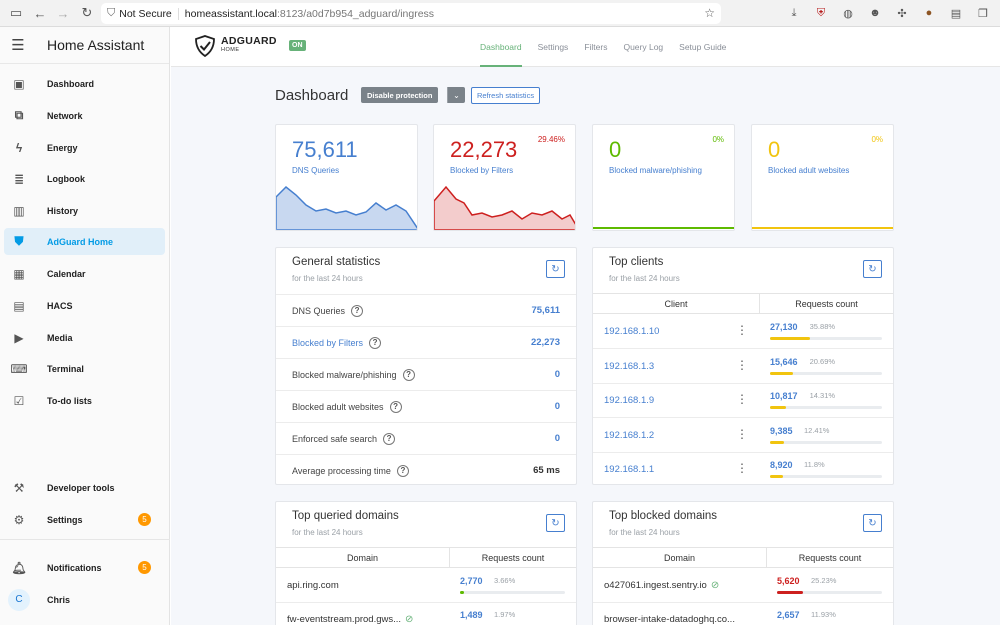 The image size is (1000, 625). What do you see at coordinates (983, 13) in the screenshot?
I see `copy-icon: ❐` at bounding box center [983, 13].